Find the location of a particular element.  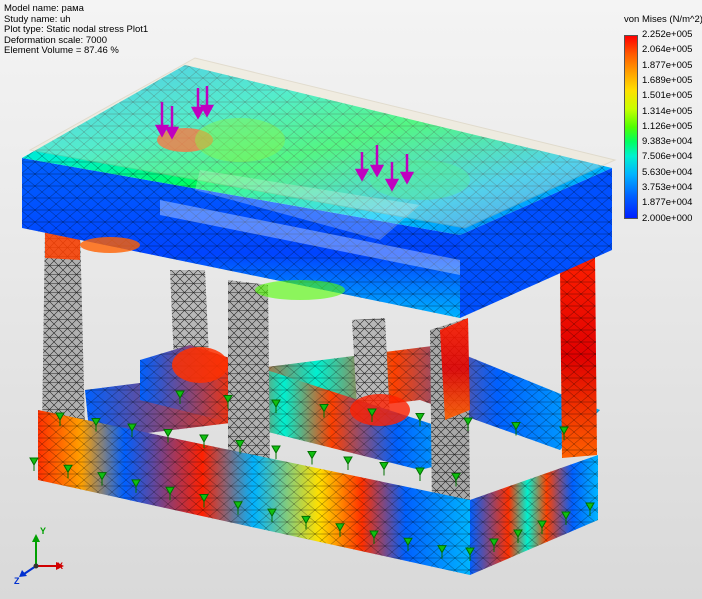

legend-value: 7.506e+004 is located at coordinates (667, 157).